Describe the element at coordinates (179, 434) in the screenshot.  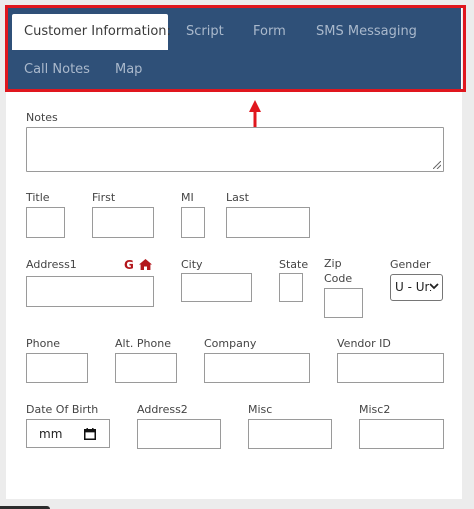
I see `address2-input` at that location.